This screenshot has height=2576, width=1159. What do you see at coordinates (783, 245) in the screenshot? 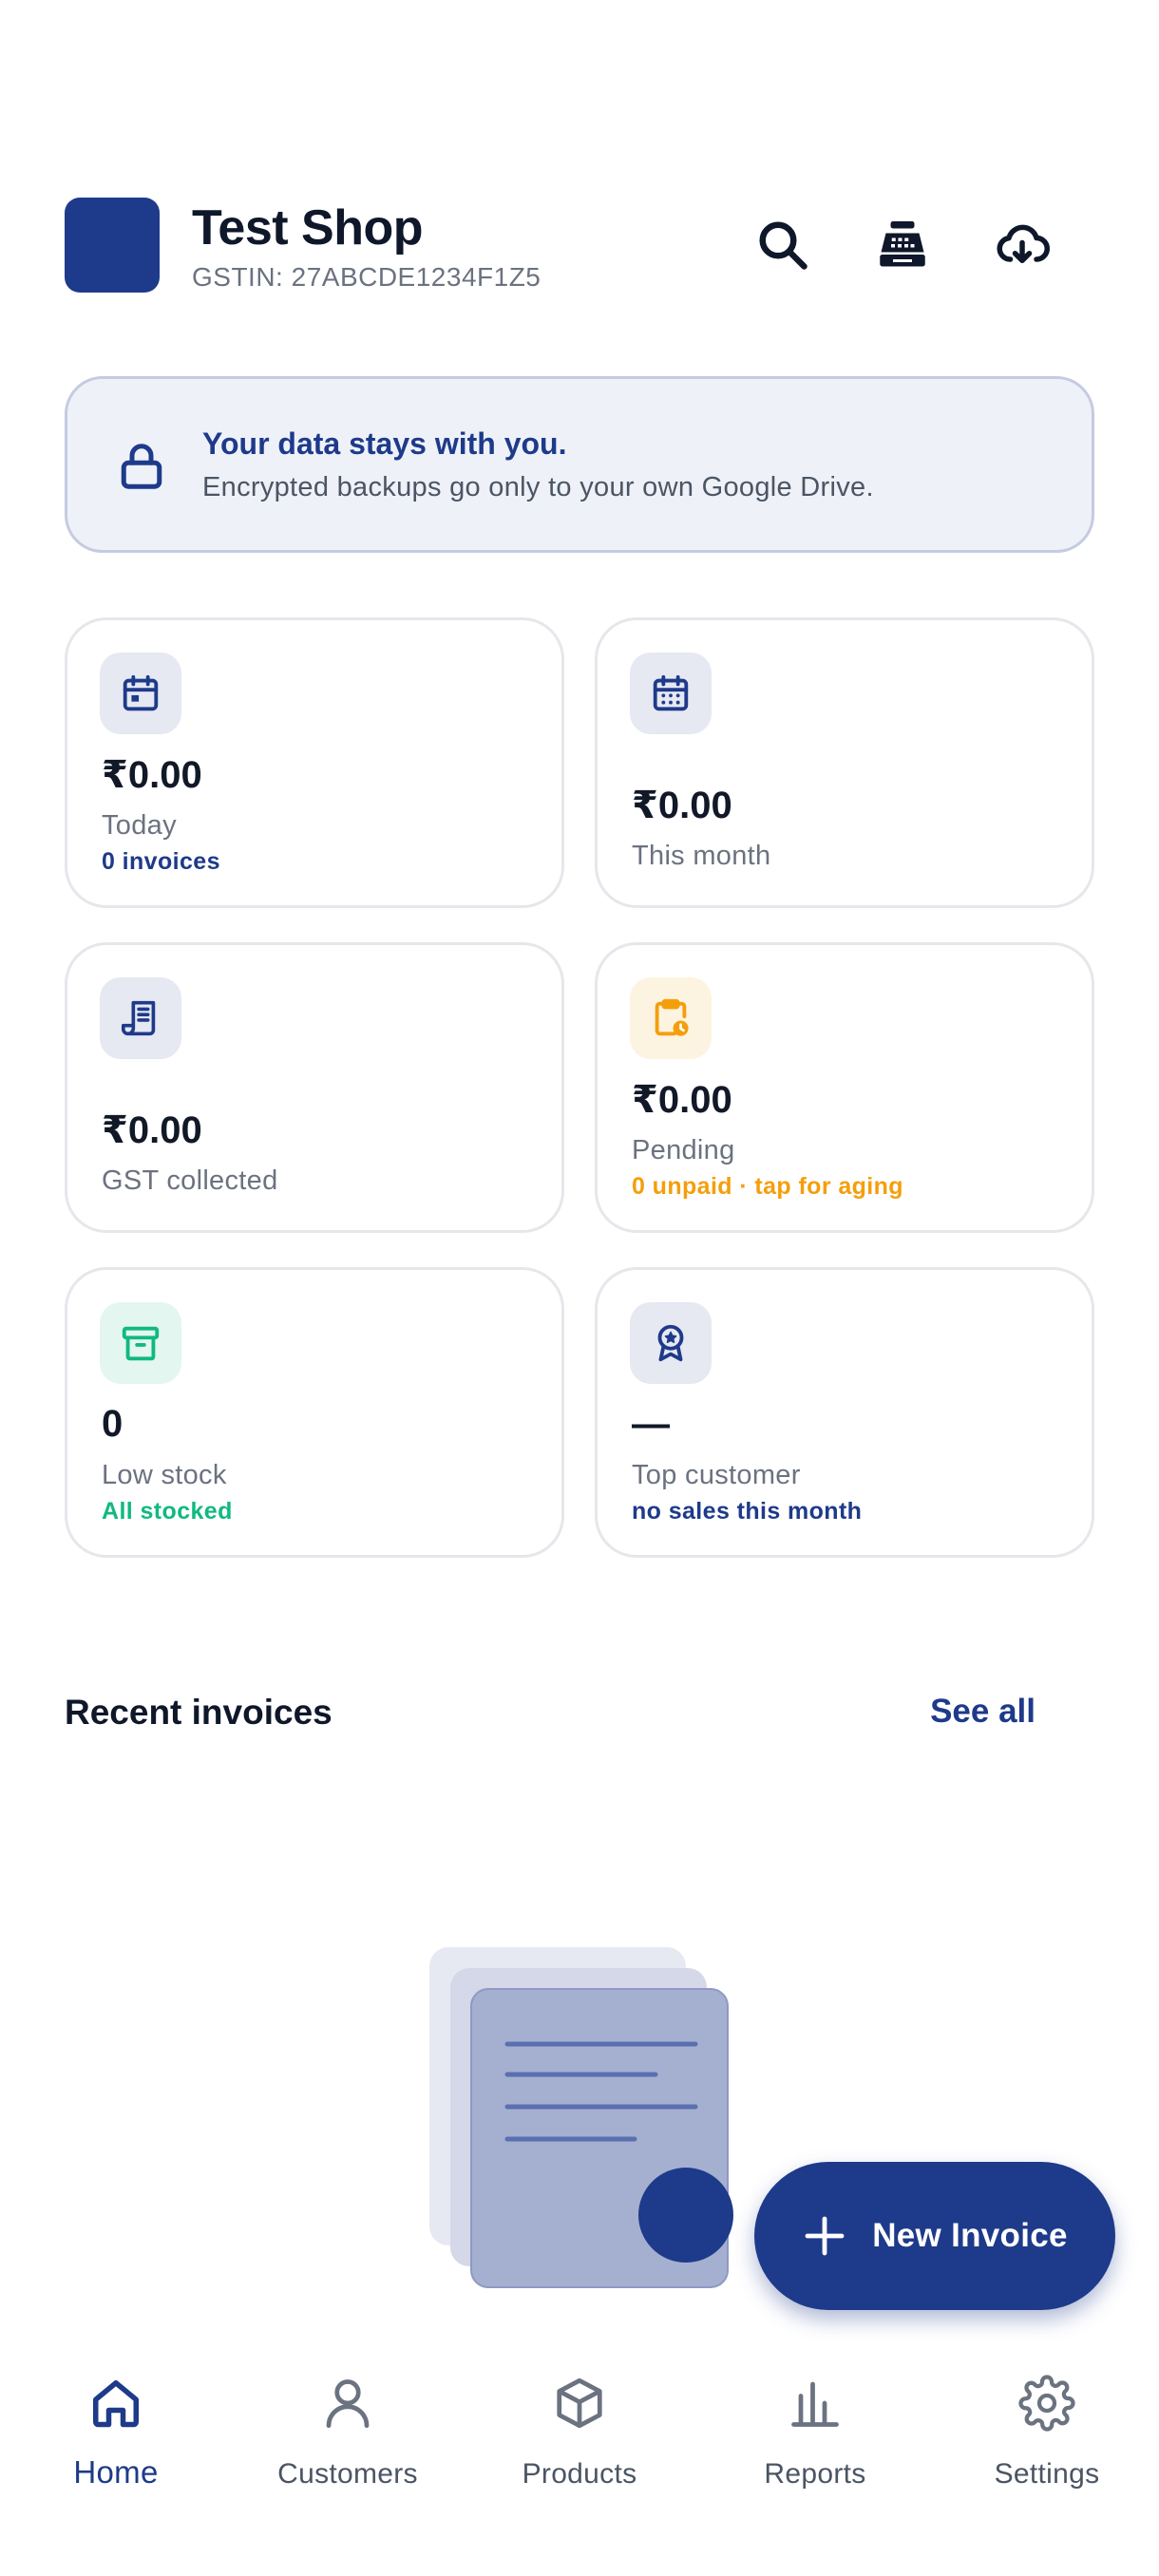
I see `search-icon` at bounding box center [783, 245].